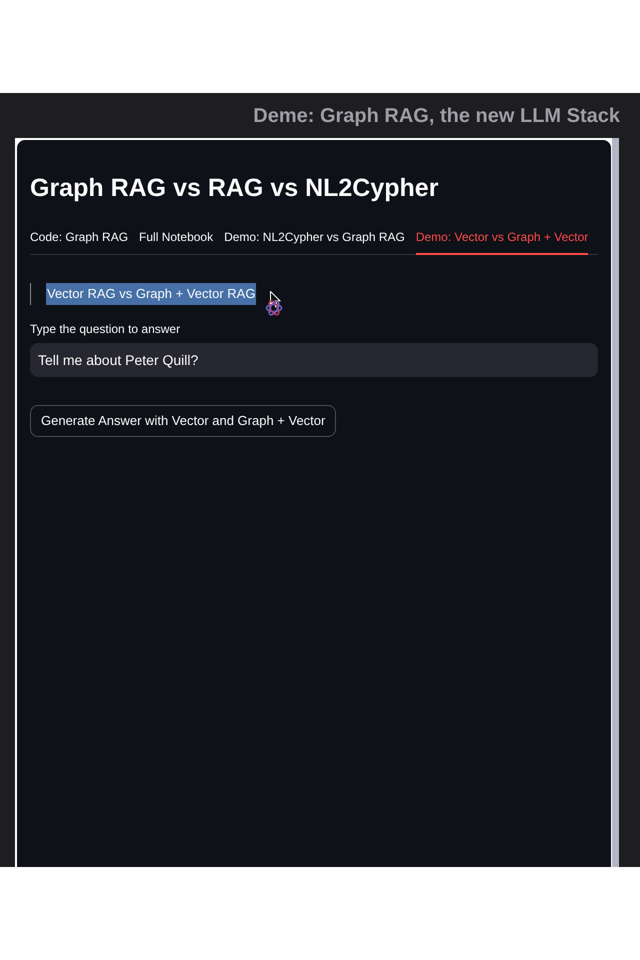 This screenshot has height=960, width=640. What do you see at coordinates (314, 360) in the screenshot?
I see `question-input: Tell me about Peter Quill?` at bounding box center [314, 360].